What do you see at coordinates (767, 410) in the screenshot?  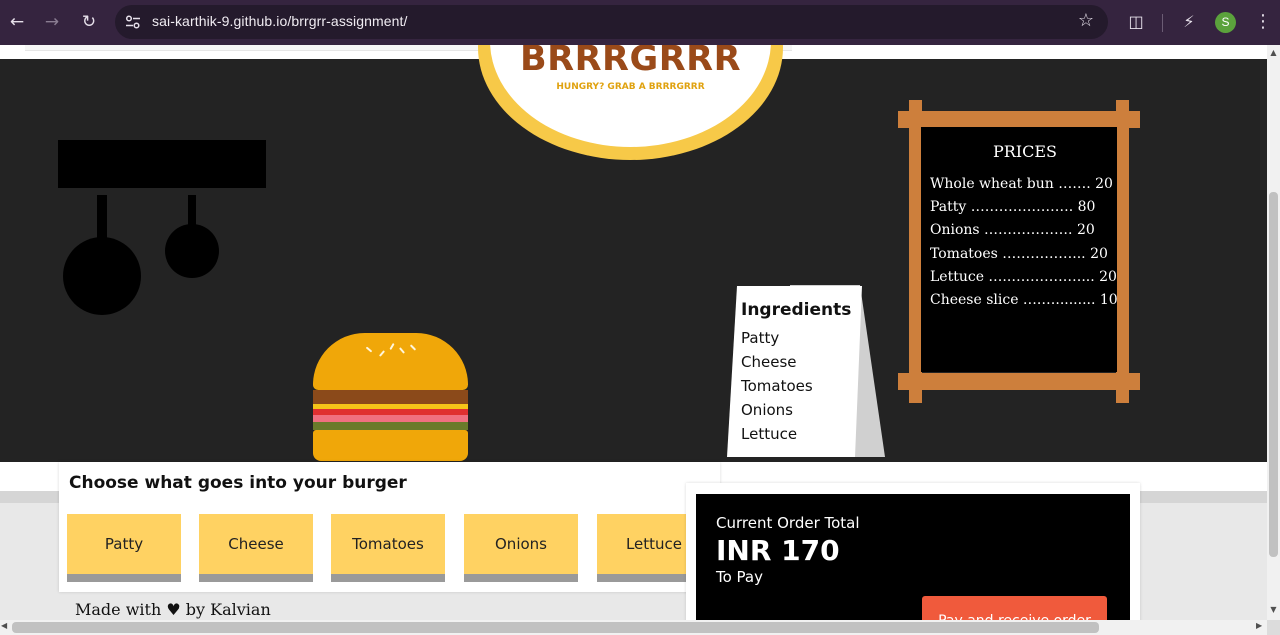 I see `ingredient-item: Onions` at bounding box center [767, 410].